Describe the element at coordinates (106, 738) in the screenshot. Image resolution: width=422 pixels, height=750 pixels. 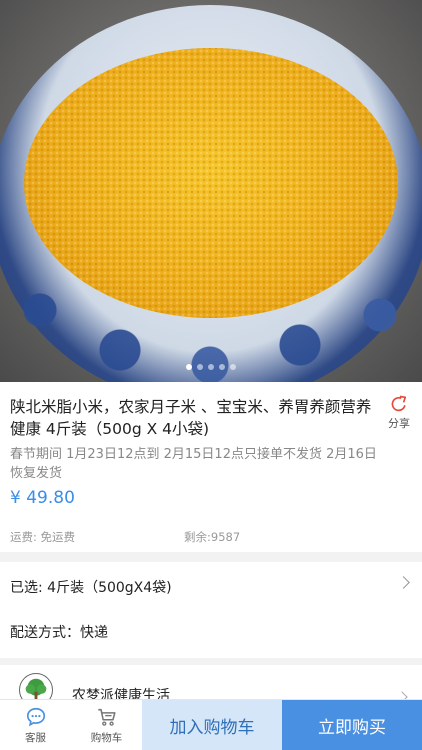
I see `cart-label: 购物车` at that location.